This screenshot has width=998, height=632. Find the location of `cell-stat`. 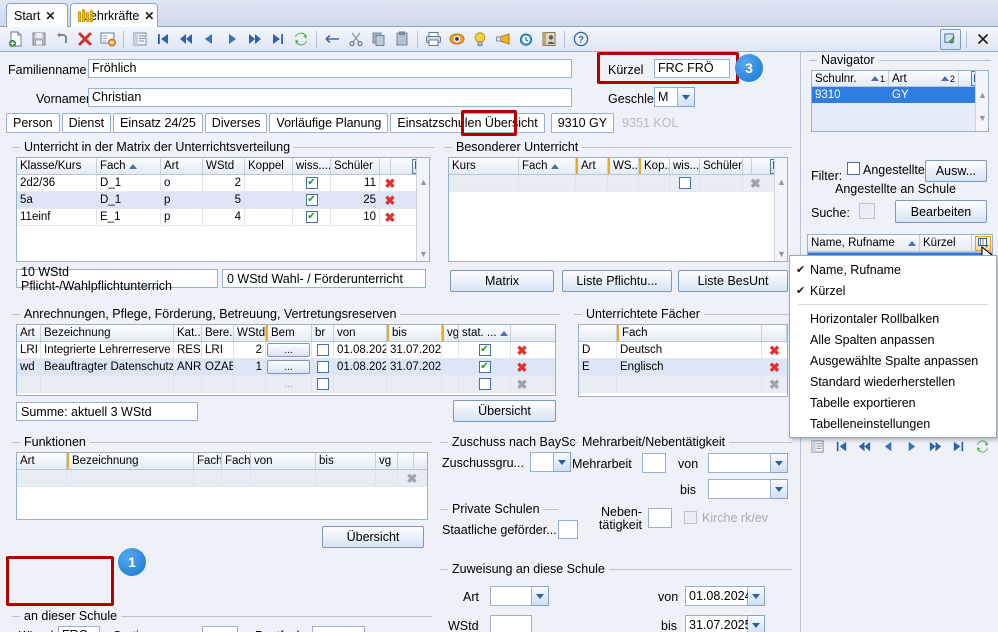

cell-stat is located at coordinates (485, 384).